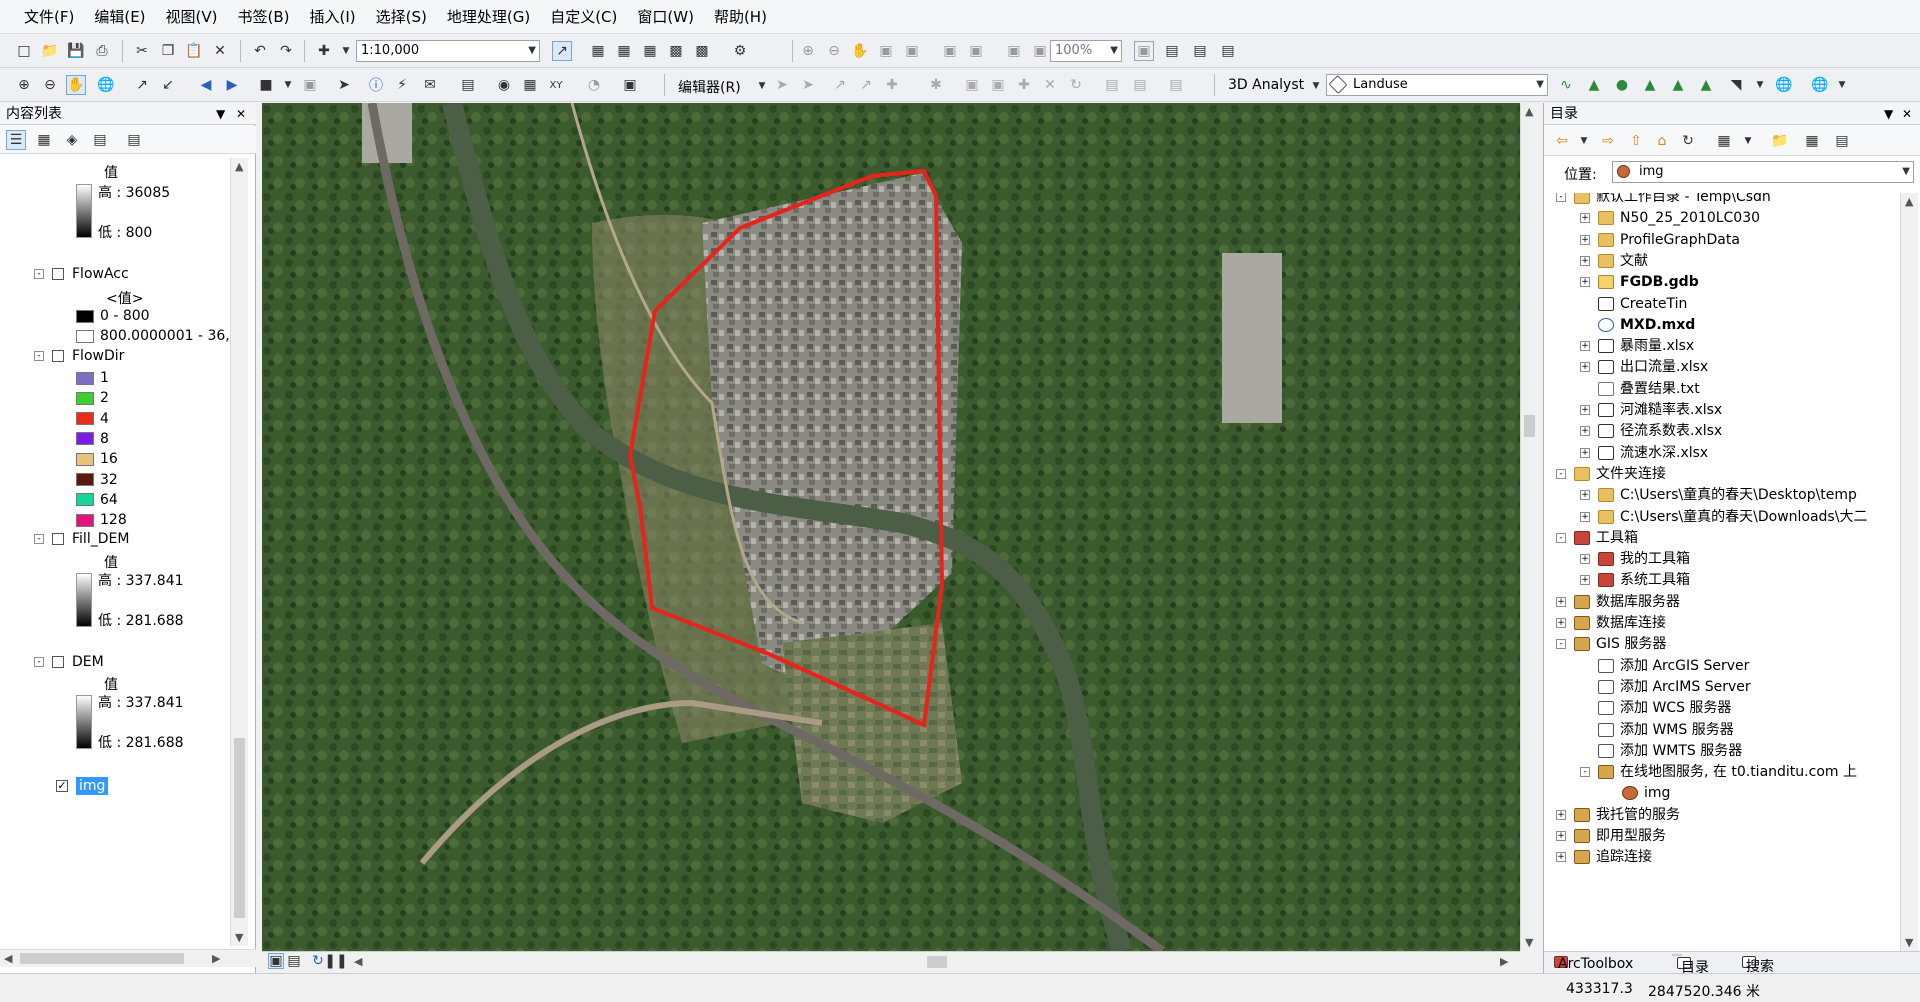  What do you see at coordinates (866, 85) in the screenshot?
I see `end-point-arc-icon: ↗` at bounding box center [866, 85].